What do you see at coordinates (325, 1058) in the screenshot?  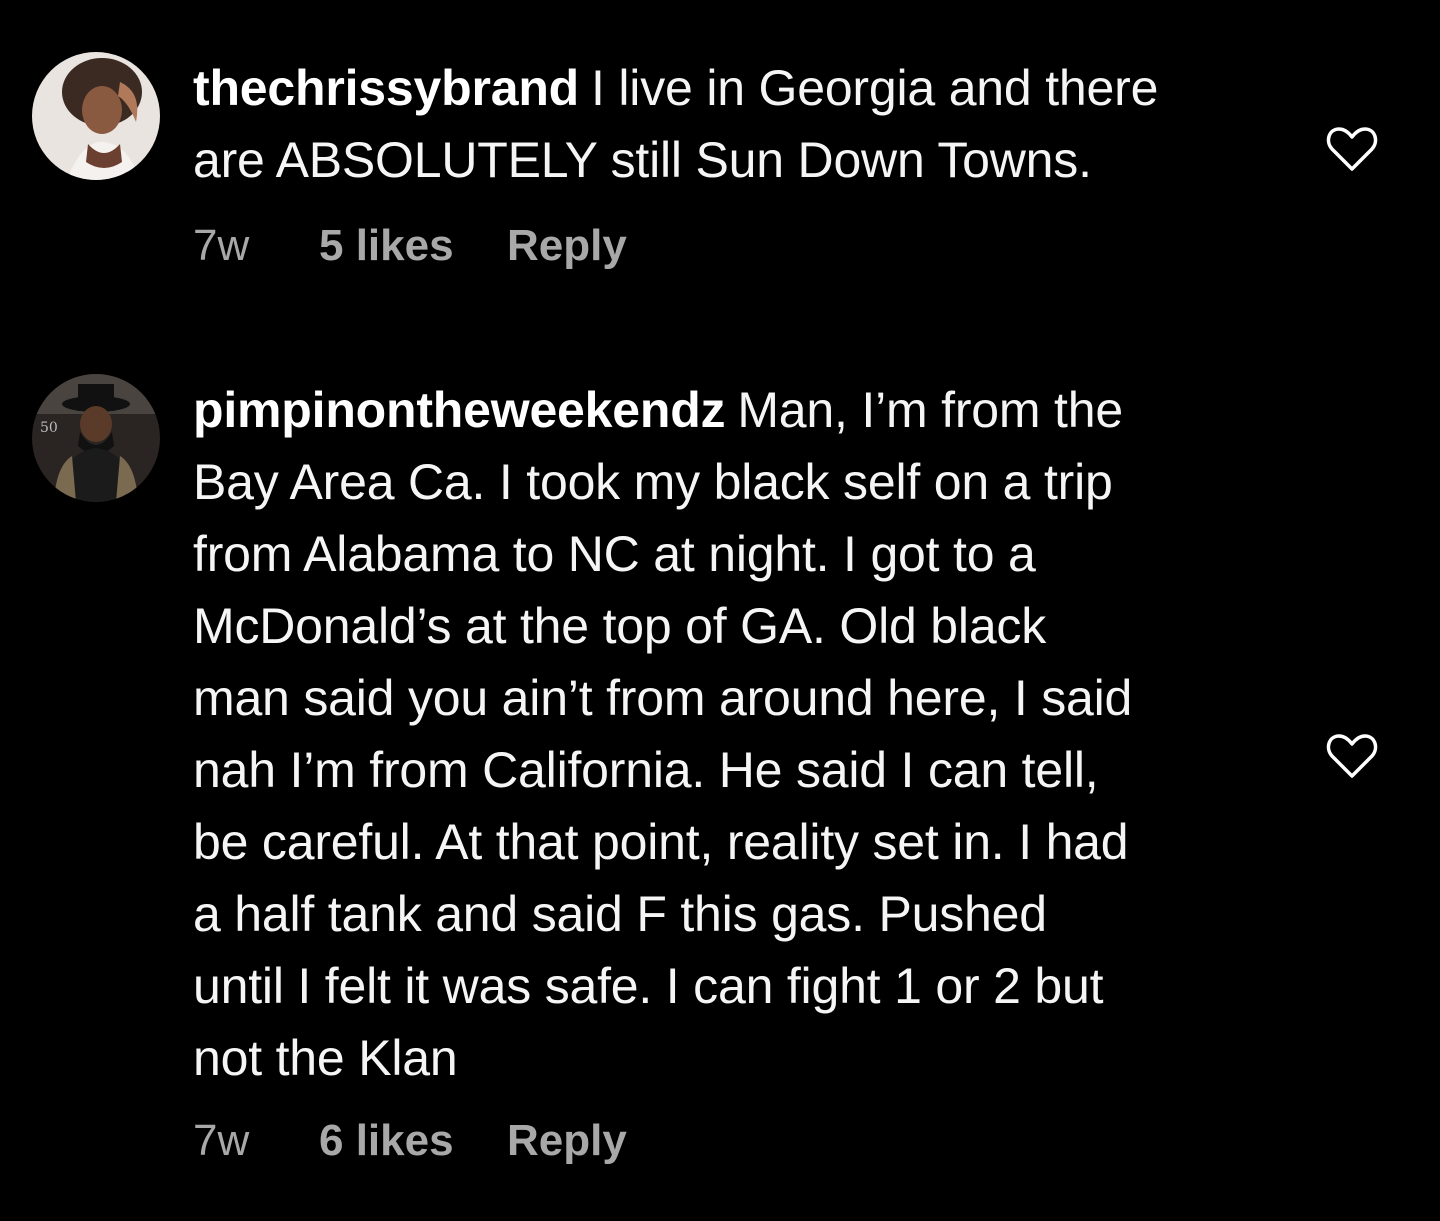 I see `comment-line: not the Klan` at bounding box center [325, 1058].